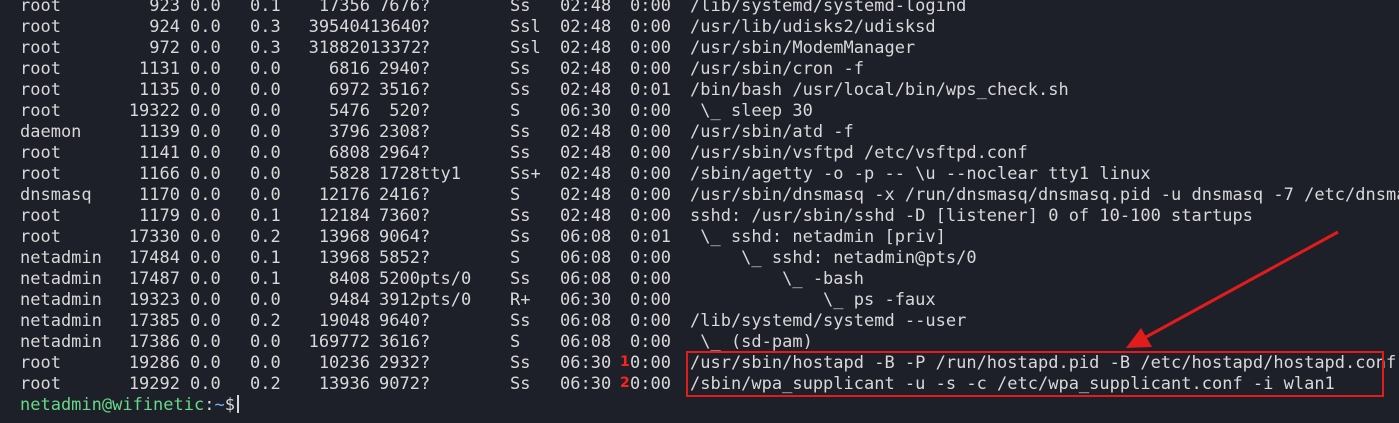 The width and height of the screenshot is (1399, 423). What do you see at coordinates (1232, 289) in the screenshot?
I see `annotation-arrow` at bounding box center [1232, 289].